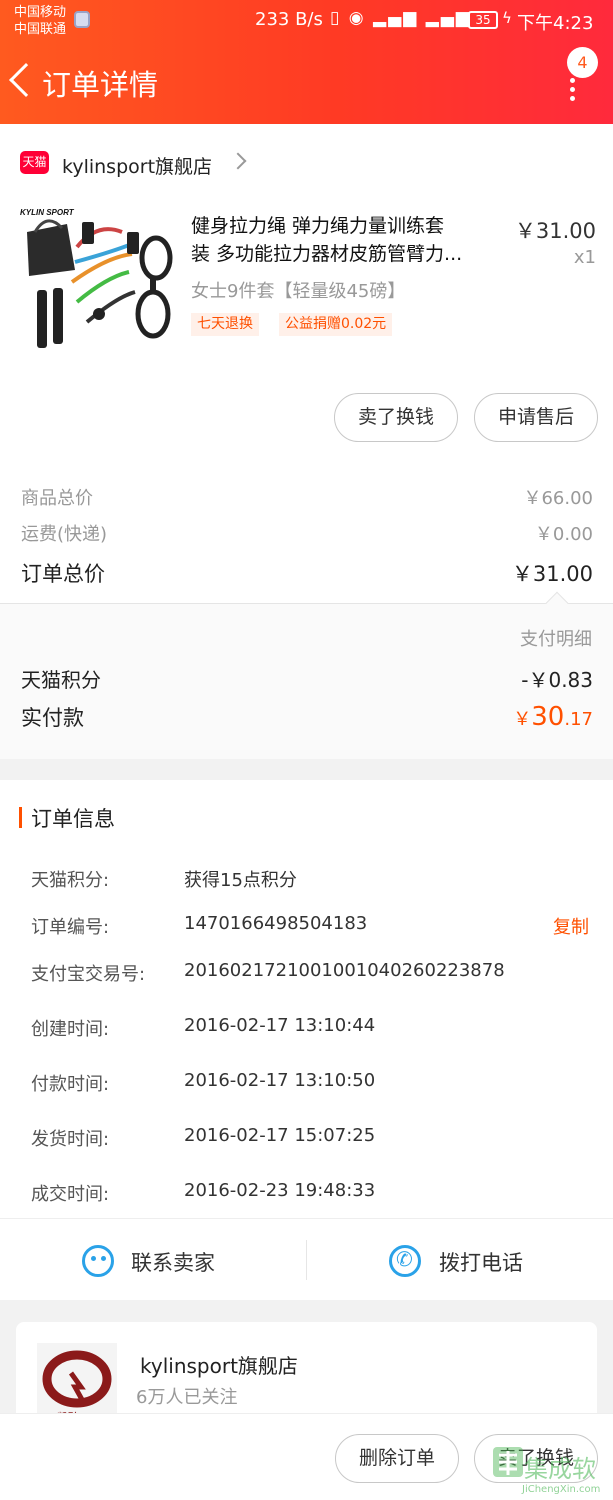  What do you see at coordinates (483, 20) in the screenshot?
I see `battery-icon: 35` at bounding box center [483, 20].